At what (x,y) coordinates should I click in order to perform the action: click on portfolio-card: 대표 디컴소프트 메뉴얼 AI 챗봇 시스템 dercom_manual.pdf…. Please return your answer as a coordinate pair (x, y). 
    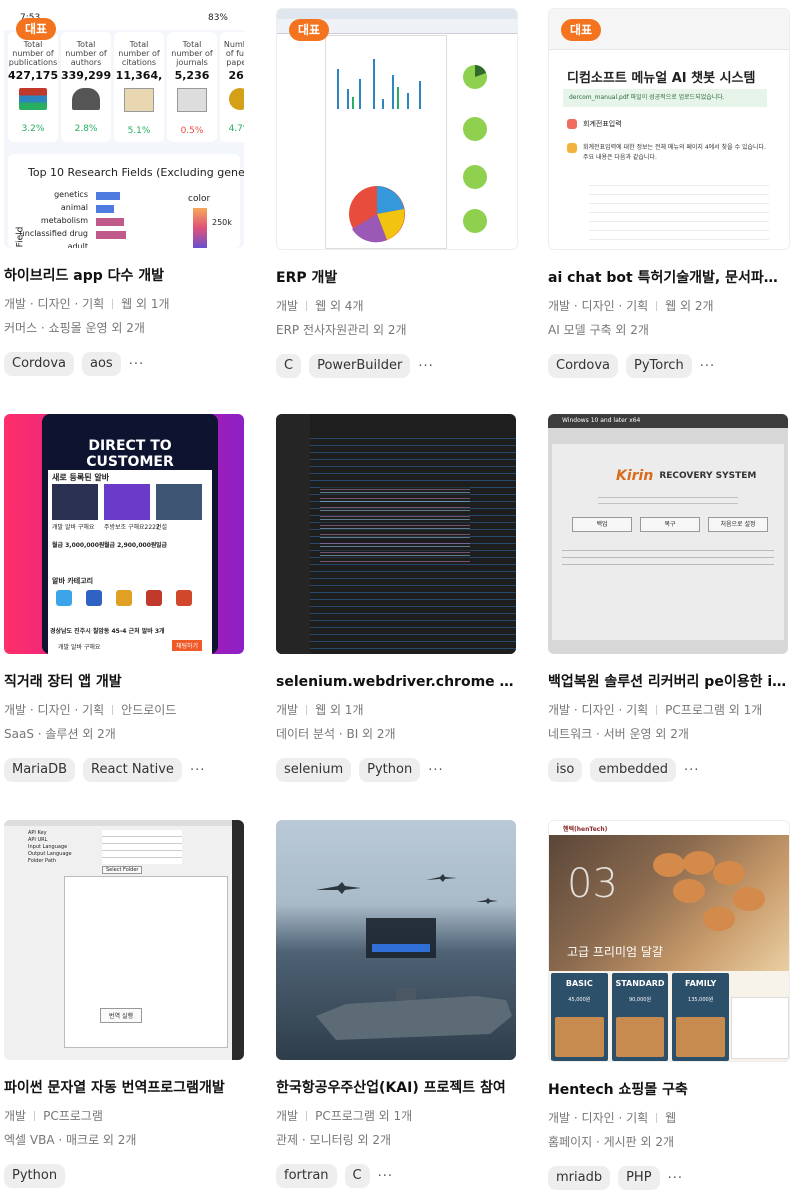
    Looking at the image, I should click on (669, 193).